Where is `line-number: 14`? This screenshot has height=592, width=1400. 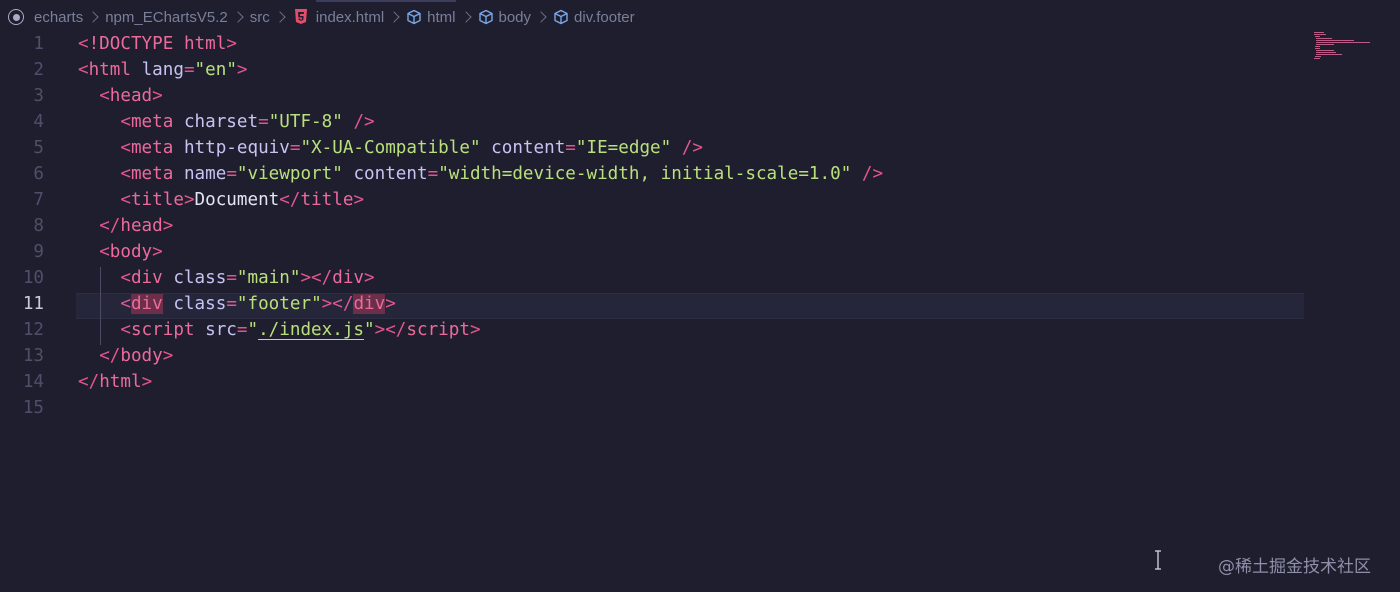 line-number: 14 is located at coordinates (33, 382).